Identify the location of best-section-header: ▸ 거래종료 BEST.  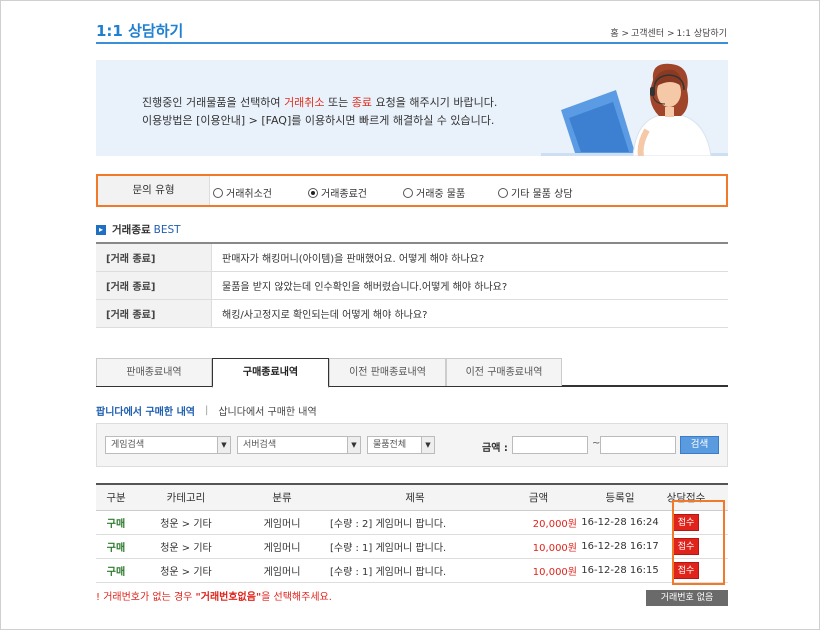
(138, 229).